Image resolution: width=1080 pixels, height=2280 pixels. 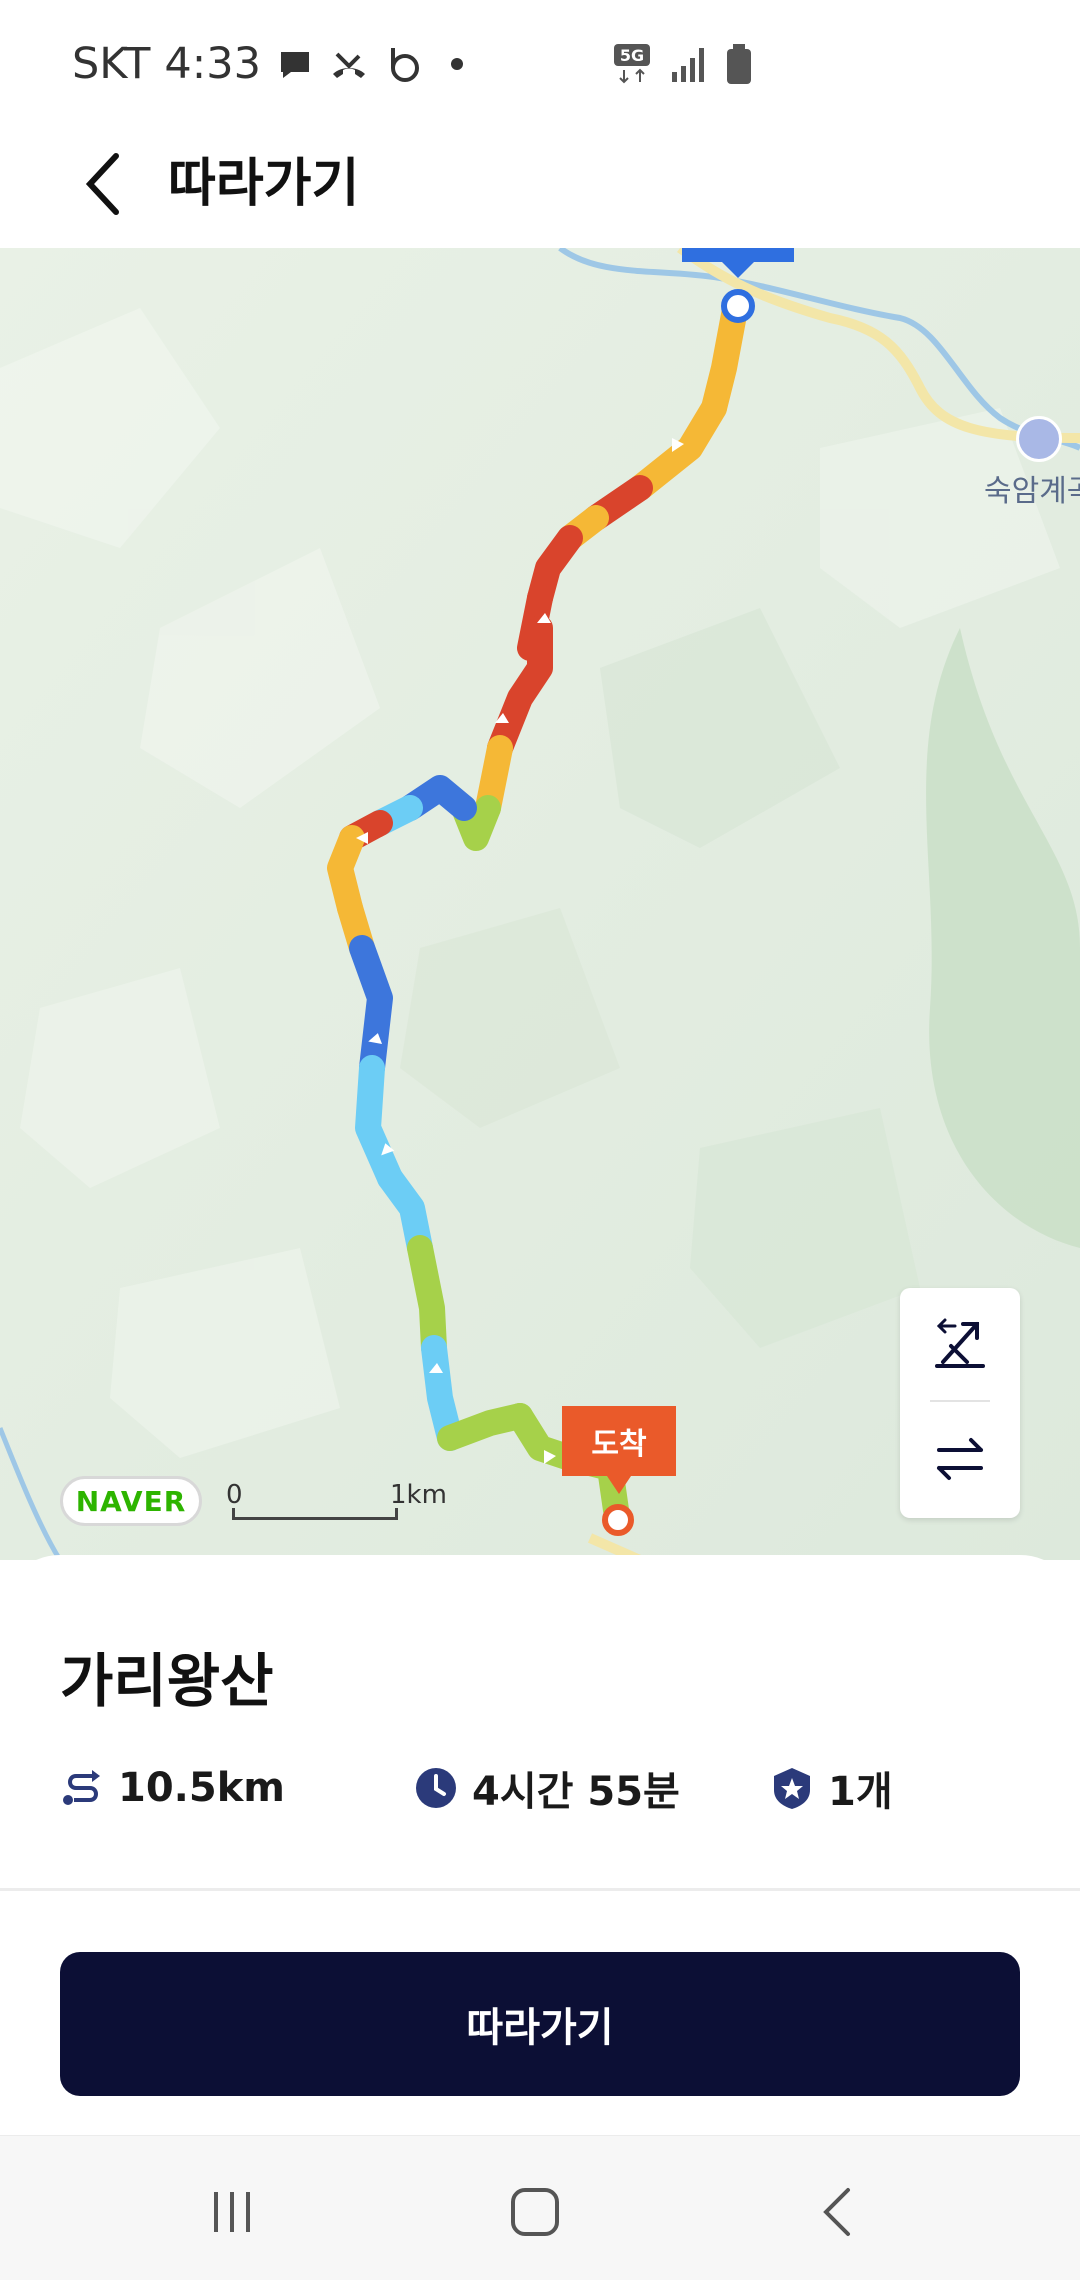 What do you see at coordinates (792, 1788) in the screenshot?
I see `badge-star-icon` at bounding box center [792, 1788].